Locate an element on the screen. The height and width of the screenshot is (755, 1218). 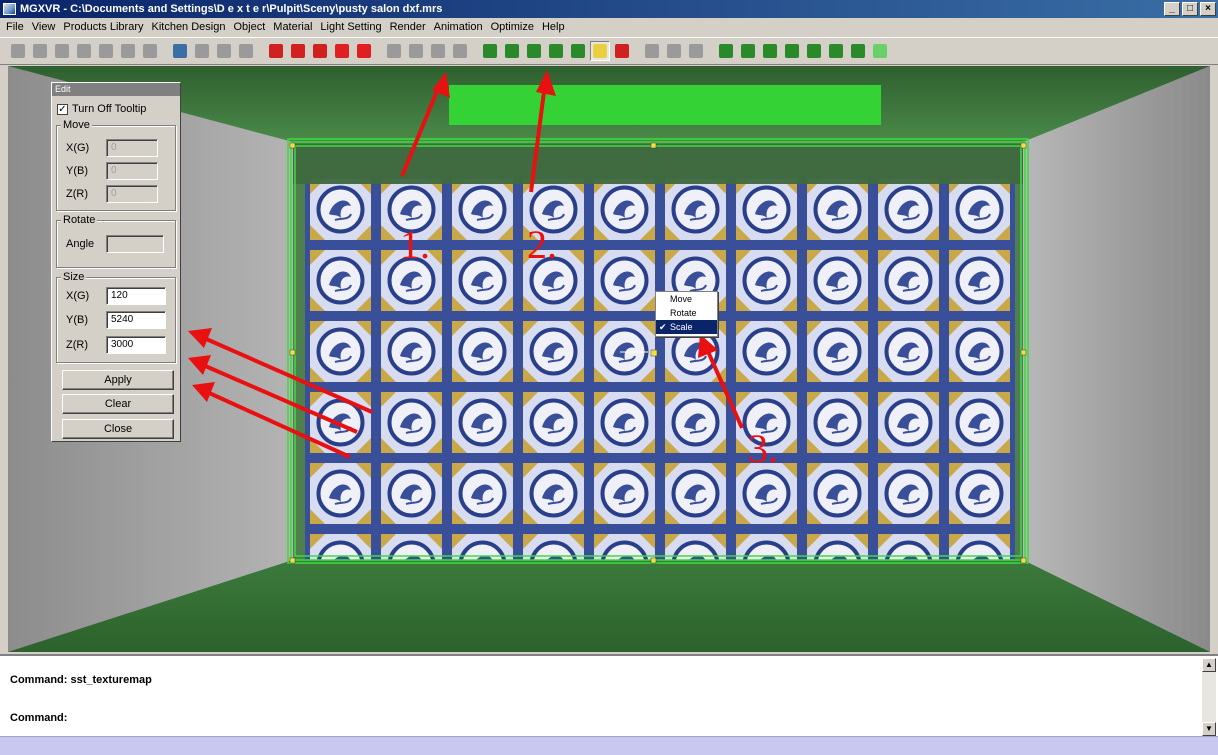
sphere-tool-button is located at coordinates (814, 51).